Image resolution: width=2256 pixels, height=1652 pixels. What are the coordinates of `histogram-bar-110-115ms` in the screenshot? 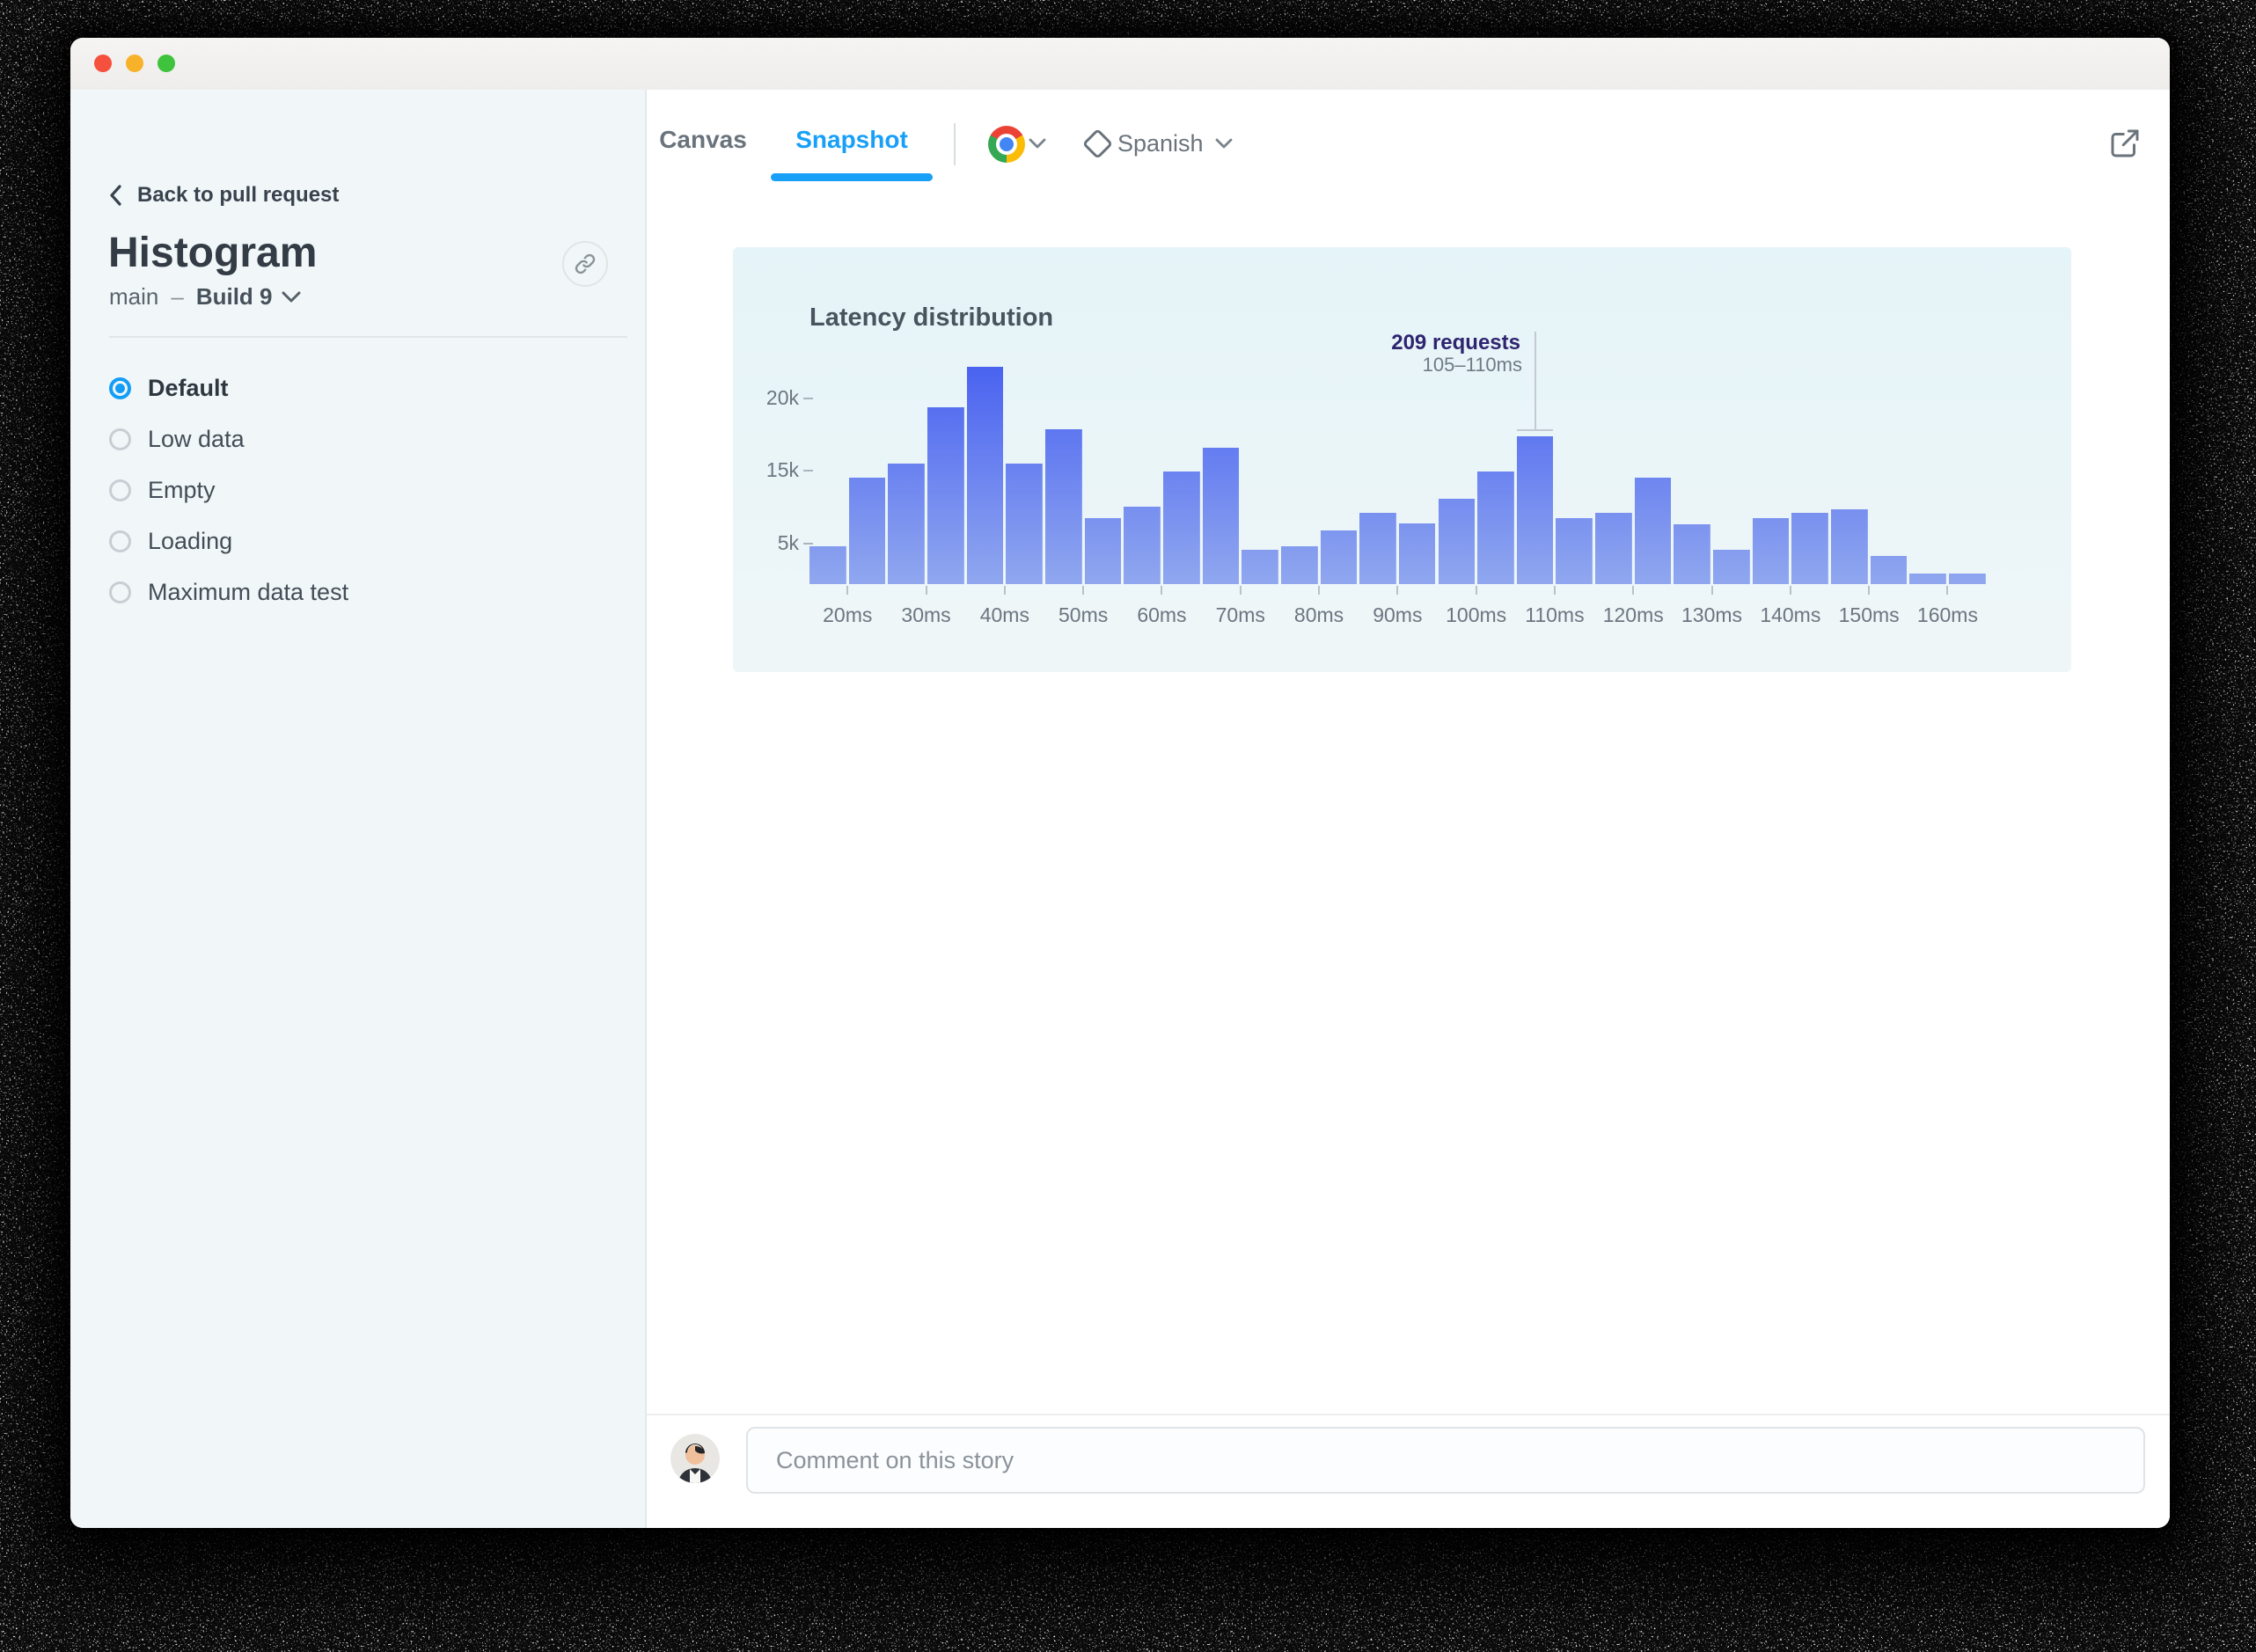 It's located at (1575, 551).